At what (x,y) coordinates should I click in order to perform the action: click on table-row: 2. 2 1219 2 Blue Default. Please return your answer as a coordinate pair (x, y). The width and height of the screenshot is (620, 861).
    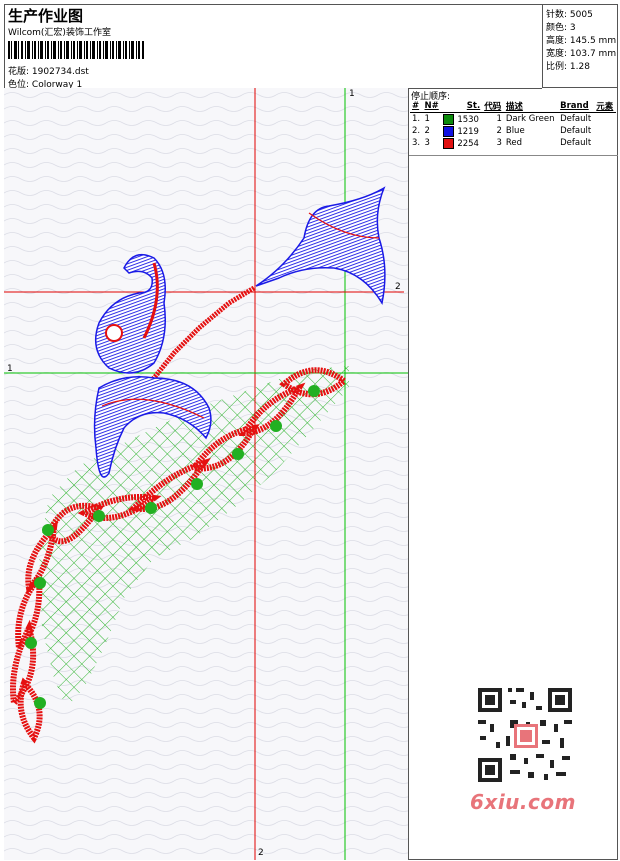
    Looking at the image, I should click on (513, 131).